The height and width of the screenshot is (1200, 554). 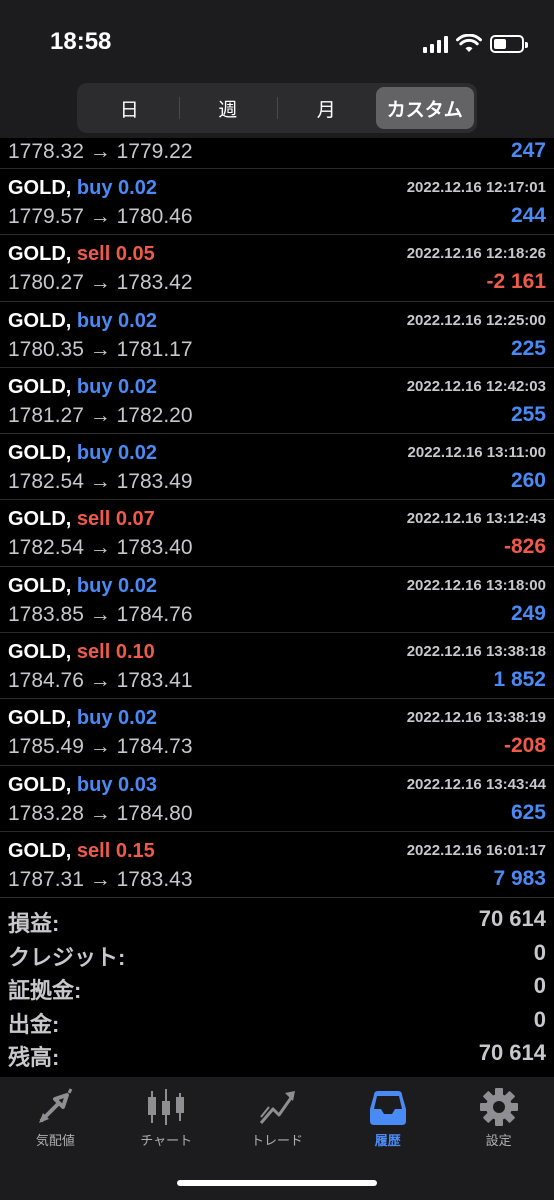 What do you see at coordinates (228, 108) in the screenshot?
I see `period-tab-week: 週` at bounding box center [228, 108].